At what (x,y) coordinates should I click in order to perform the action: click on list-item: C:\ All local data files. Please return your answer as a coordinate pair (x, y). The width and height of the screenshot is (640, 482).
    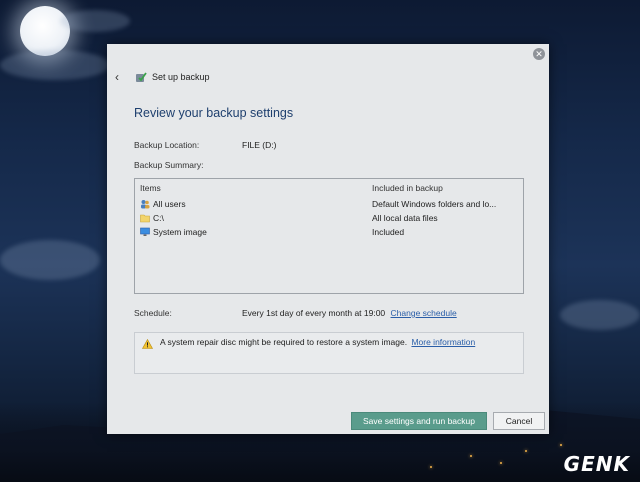
    Looking at the image, I should click on (331, 218).